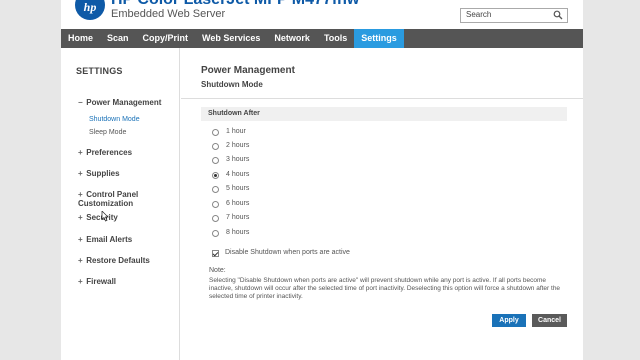  What do you see at coordinates (103, 173) in the screenshot?
I see `sidebar-item-label: Supplies` at bounding box center [103, 173].